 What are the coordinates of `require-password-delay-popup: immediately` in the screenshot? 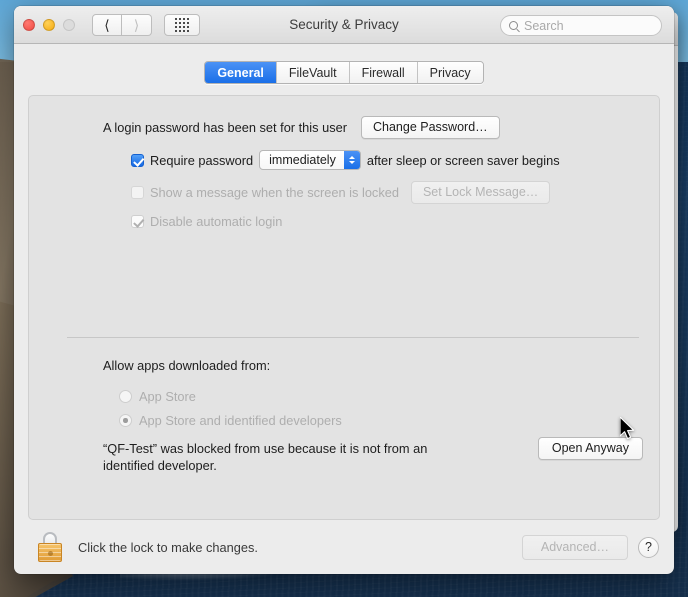 It's located at (310, 160).